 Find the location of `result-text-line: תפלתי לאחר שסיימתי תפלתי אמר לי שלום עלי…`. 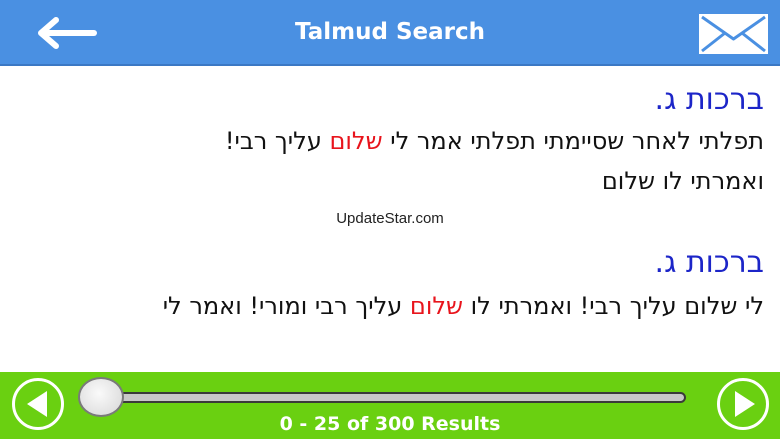

result-text-line: תפלתי לאחר שסיימתי תפלתי אמר לי שלום עלי… is located at coordinates (494, 141).